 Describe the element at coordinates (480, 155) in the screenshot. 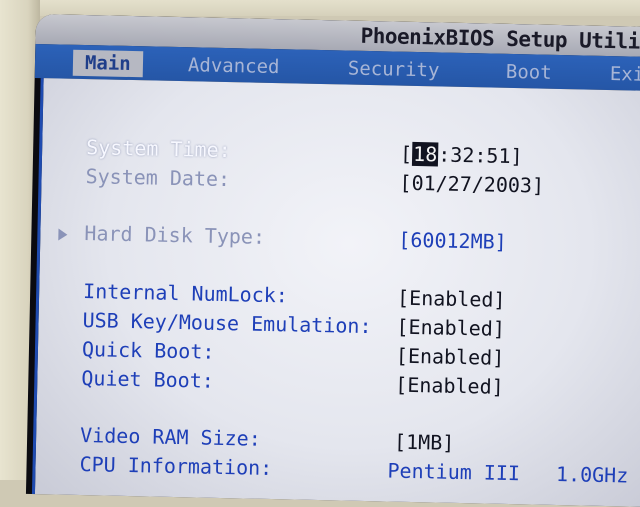

I see `system-time-rest: :32:51]` at that location.